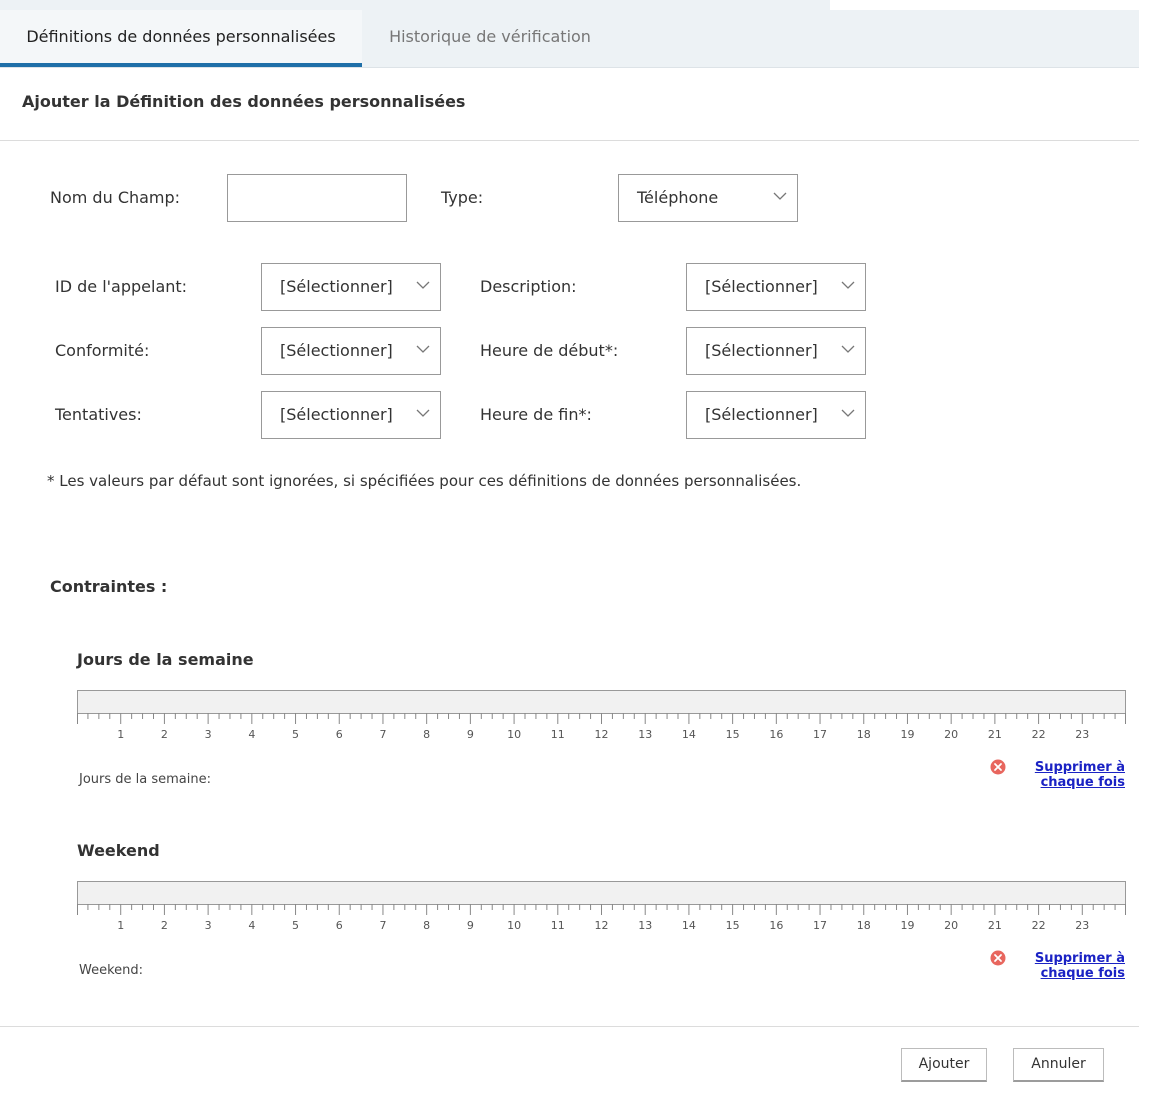  Describe the element at coordinates (549, 350) in the screenshot. I see `start-time-label: Heure de début*:` at that location.